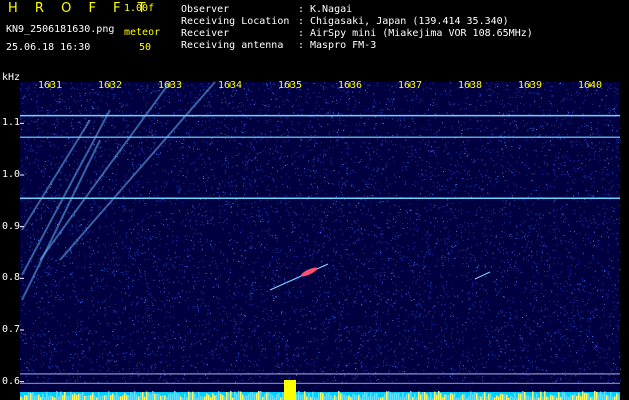 The image size is (629, 400). Describe the element at coordinates (11, 77) in the screenshot. I see `y-axis-label: kHz` at that location.